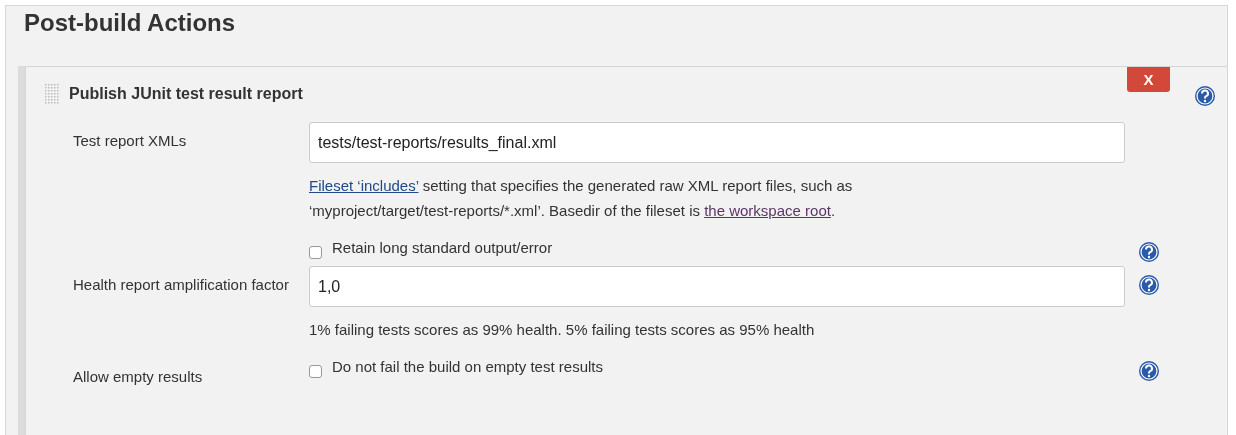 The width and height of the screenshot is (1236, 435). Describe the element at coordinates (138, 376) in the screenshot. I see `field-label: Allow empty results` at that location.